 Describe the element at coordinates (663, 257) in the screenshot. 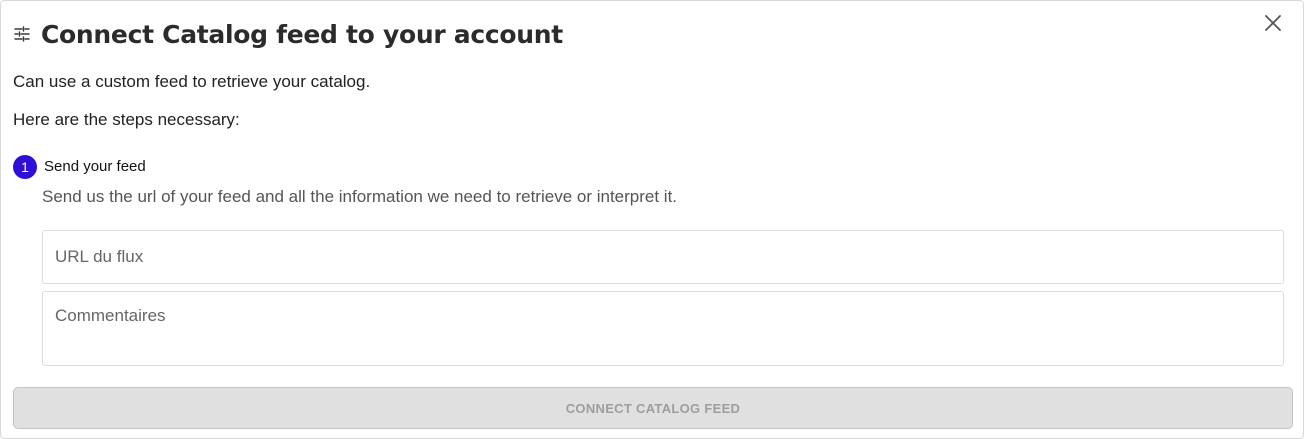

I see `feed-url-input` at that location.